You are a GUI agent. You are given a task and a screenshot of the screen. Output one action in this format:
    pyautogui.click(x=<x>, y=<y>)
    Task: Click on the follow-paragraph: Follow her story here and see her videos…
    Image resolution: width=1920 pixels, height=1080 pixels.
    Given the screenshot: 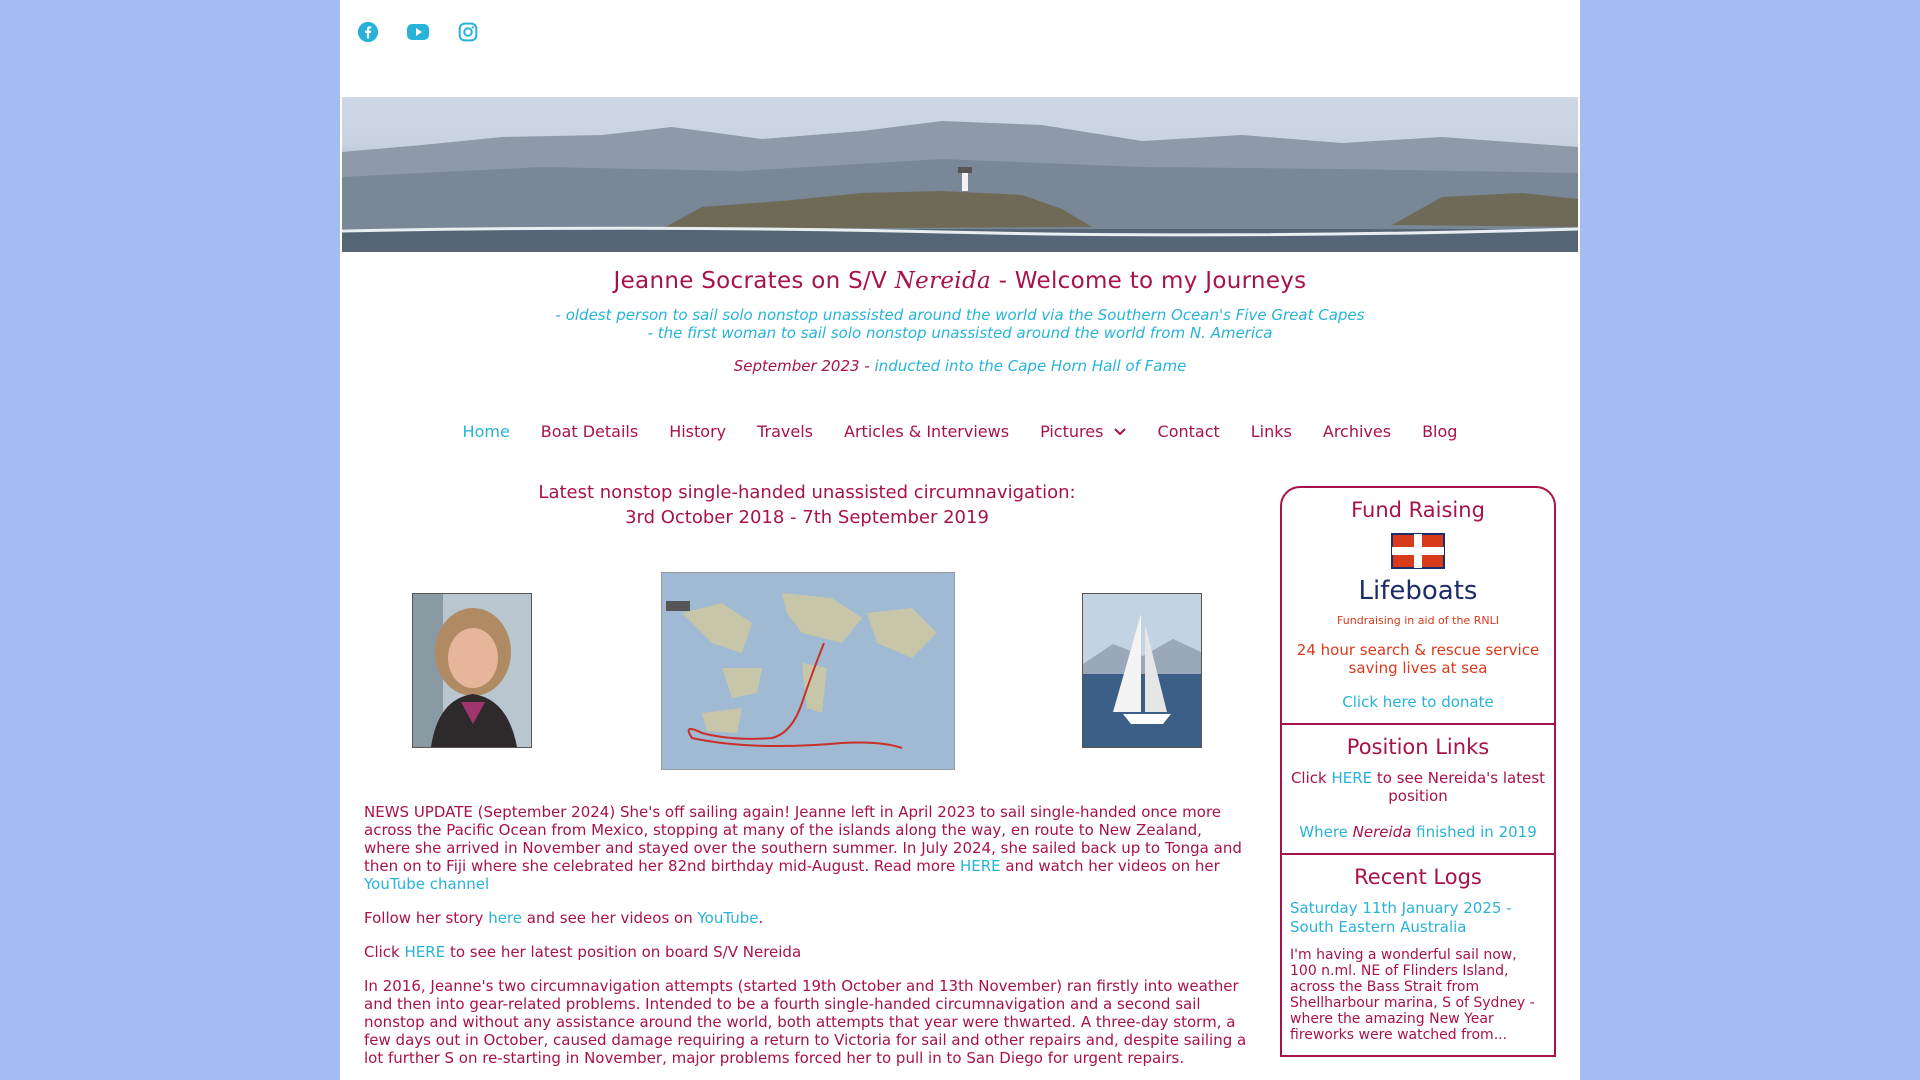 What is the action you would take?
    pyautogui.click(x=807, y=918)
    